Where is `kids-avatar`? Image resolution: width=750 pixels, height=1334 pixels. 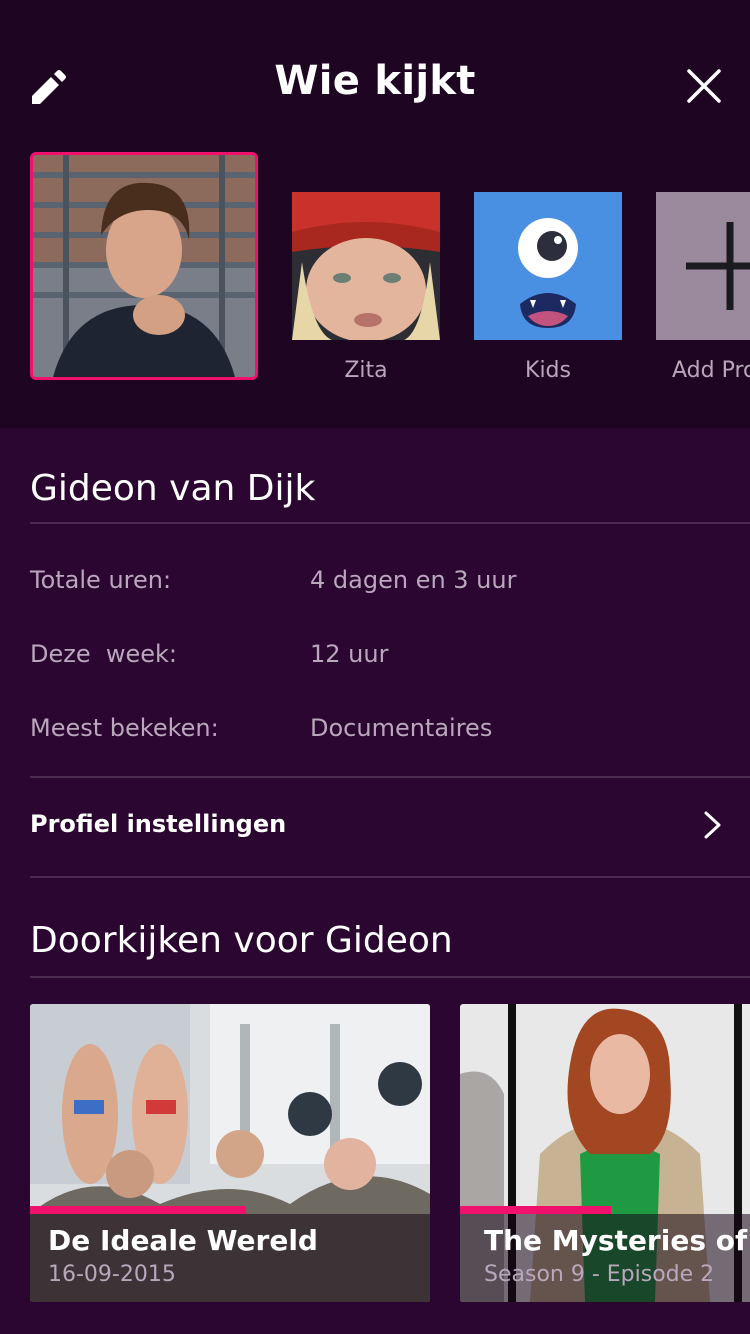 kids-avatar is located at coordinates (548, 266).